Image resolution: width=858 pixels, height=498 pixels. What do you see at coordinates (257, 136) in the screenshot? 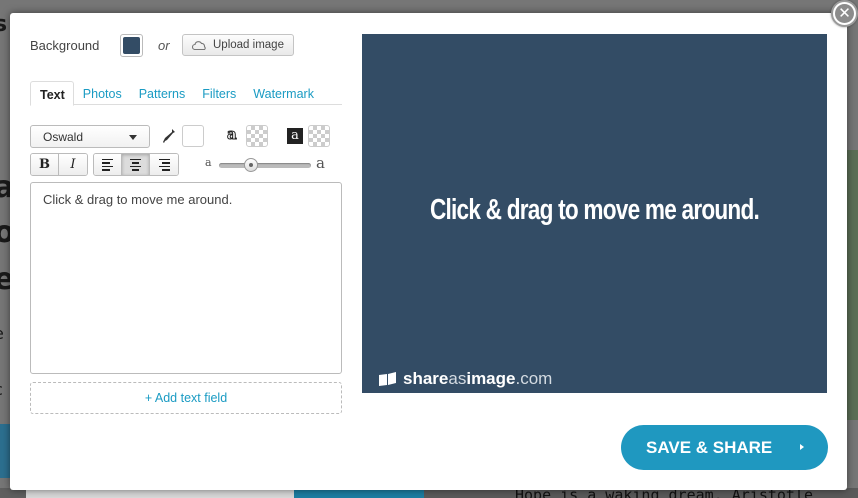
I see `outline-color-swatch` at bounding box center [257, 136].